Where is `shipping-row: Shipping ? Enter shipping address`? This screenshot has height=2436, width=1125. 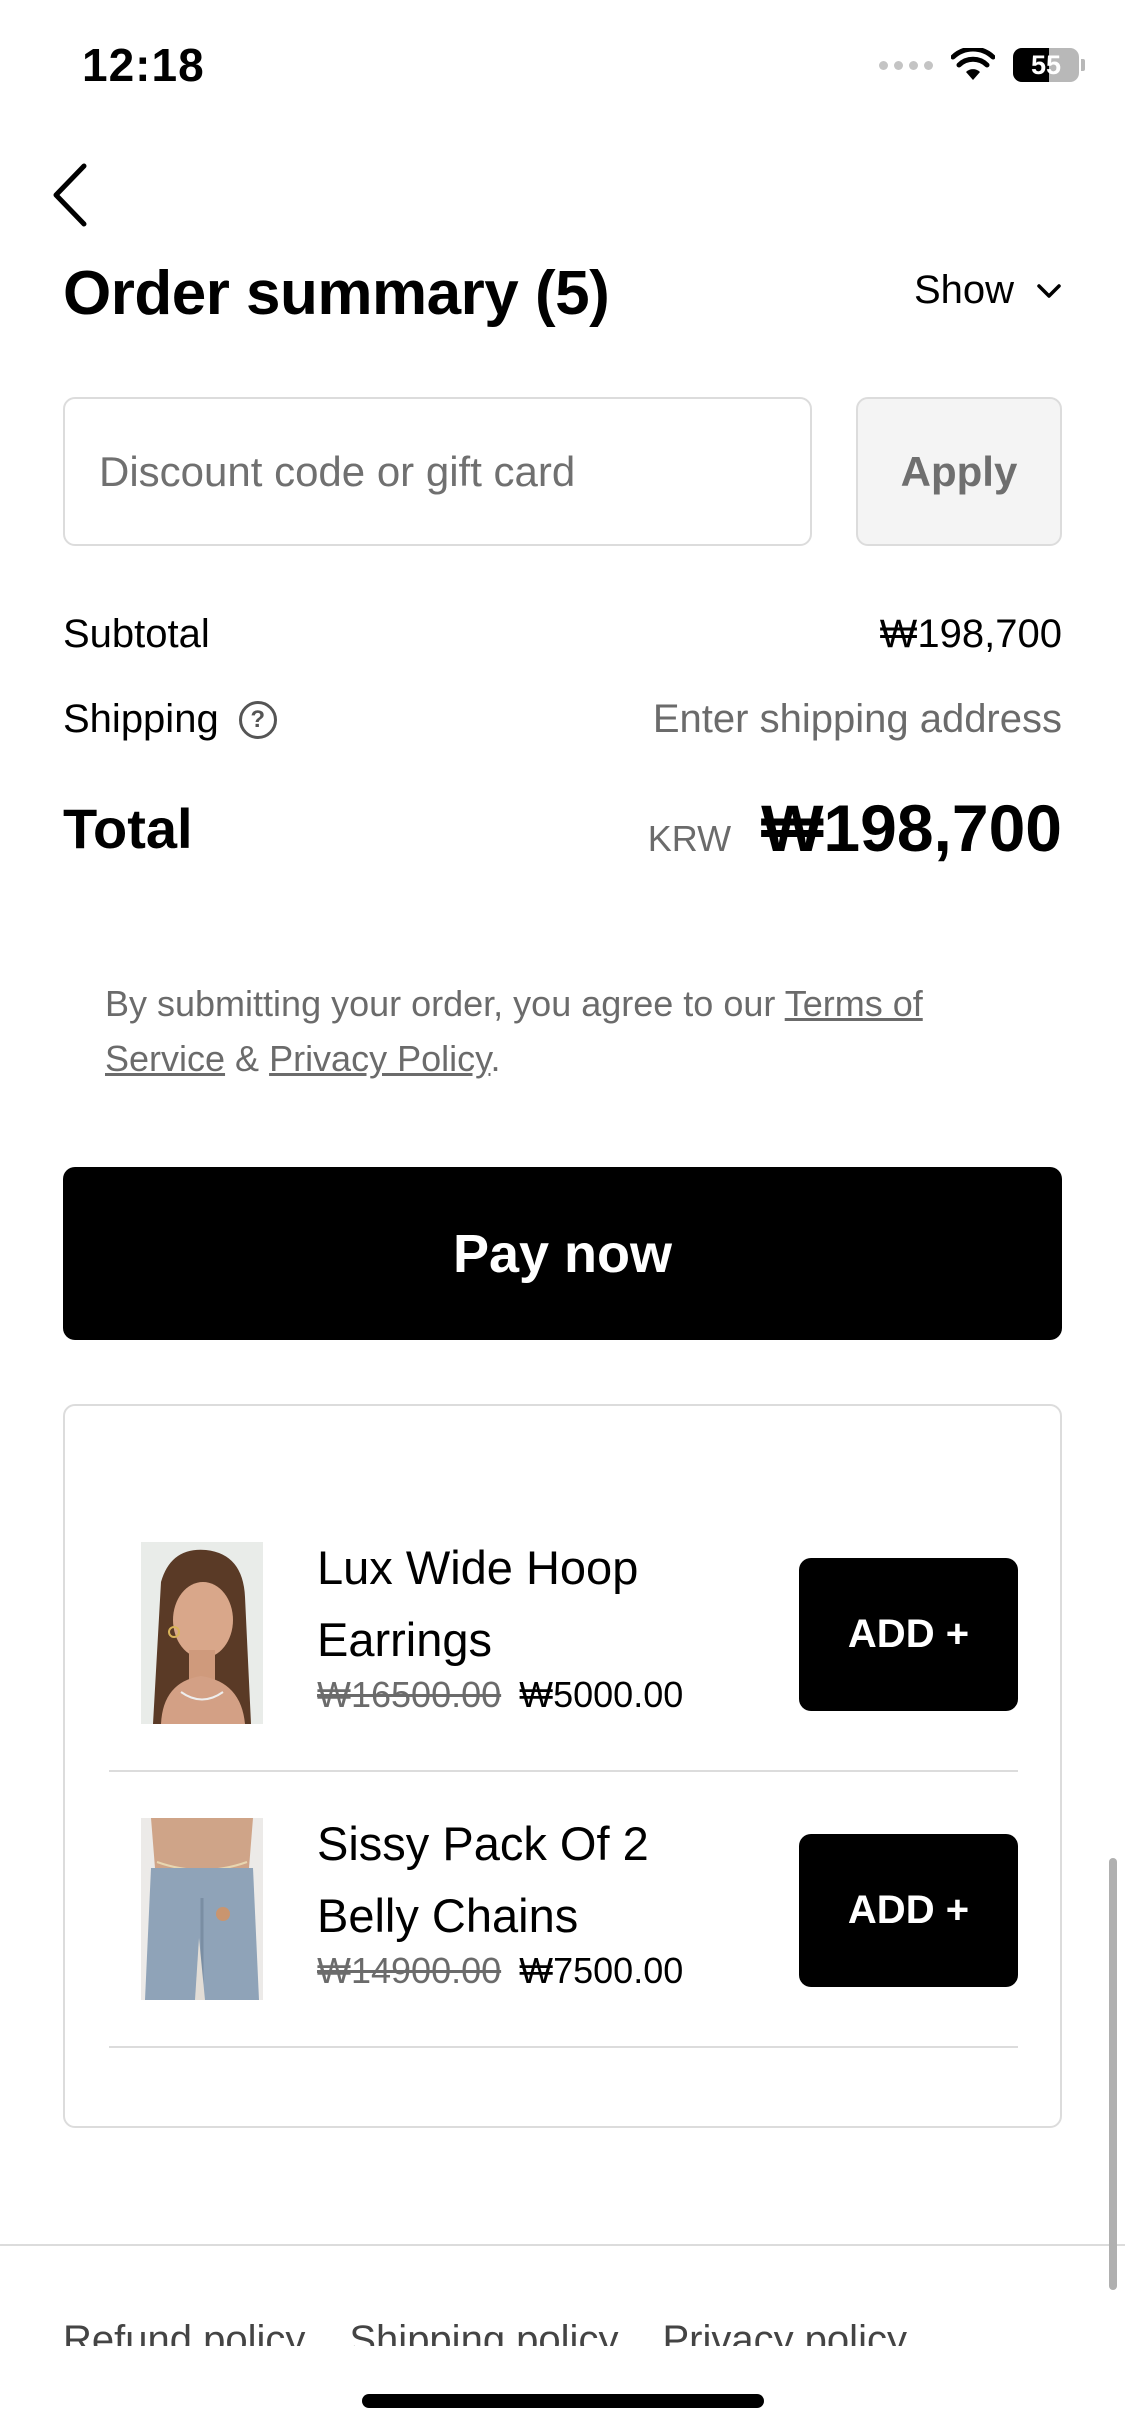 shipping-row: Shipping ? Enter shipping address is located at coordinates (562, 719).